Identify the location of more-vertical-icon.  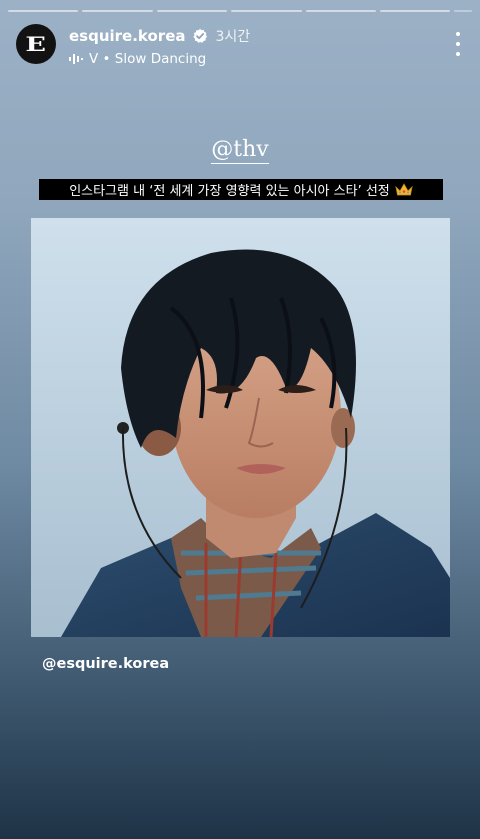
(458, 34).